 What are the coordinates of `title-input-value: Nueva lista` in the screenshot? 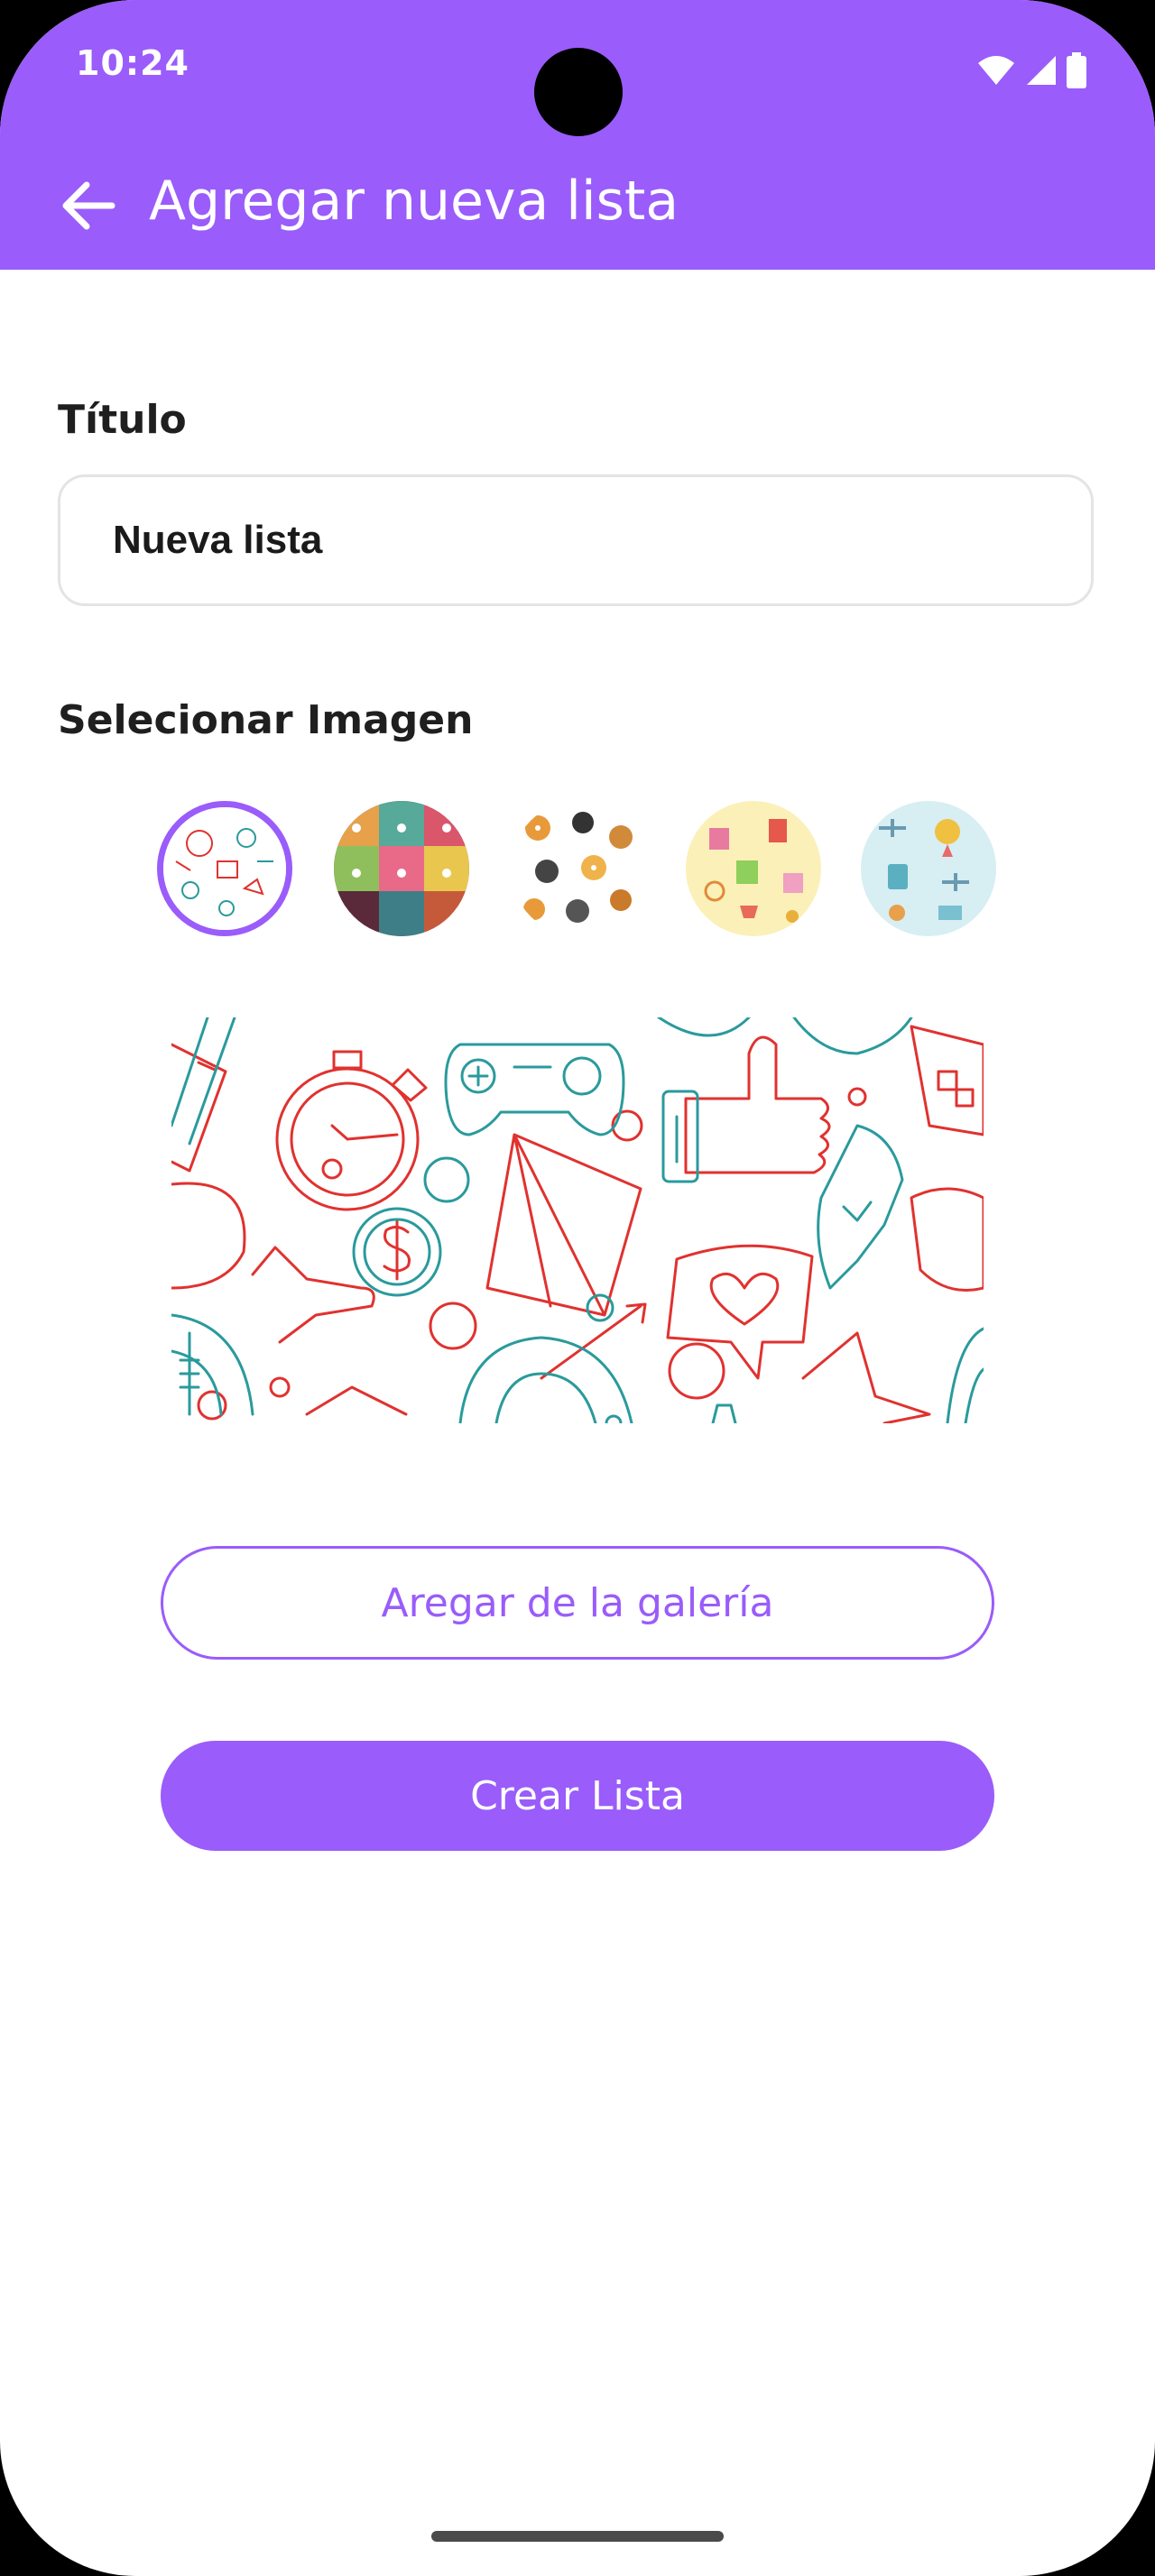 It's located at (218, 540).